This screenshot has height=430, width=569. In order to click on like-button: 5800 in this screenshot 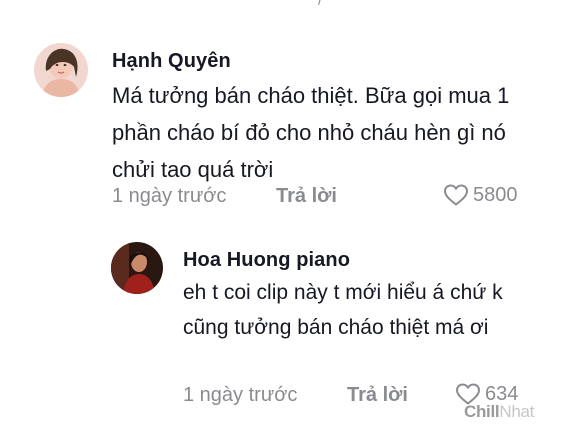, I will do `click(480, 195)`.